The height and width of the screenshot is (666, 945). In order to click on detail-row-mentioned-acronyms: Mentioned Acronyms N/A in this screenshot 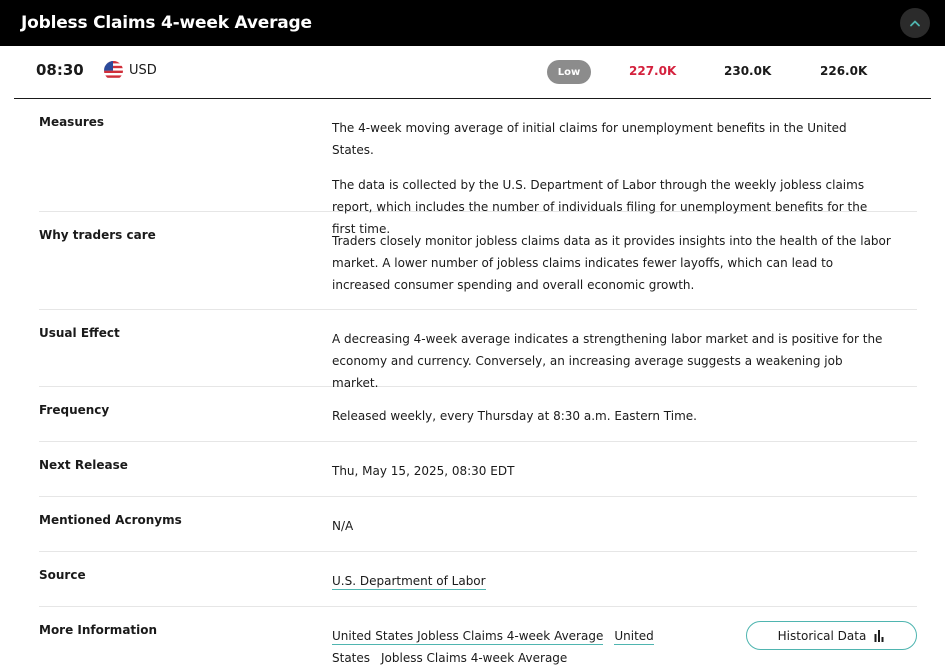, I will do `click(478, 524)`.